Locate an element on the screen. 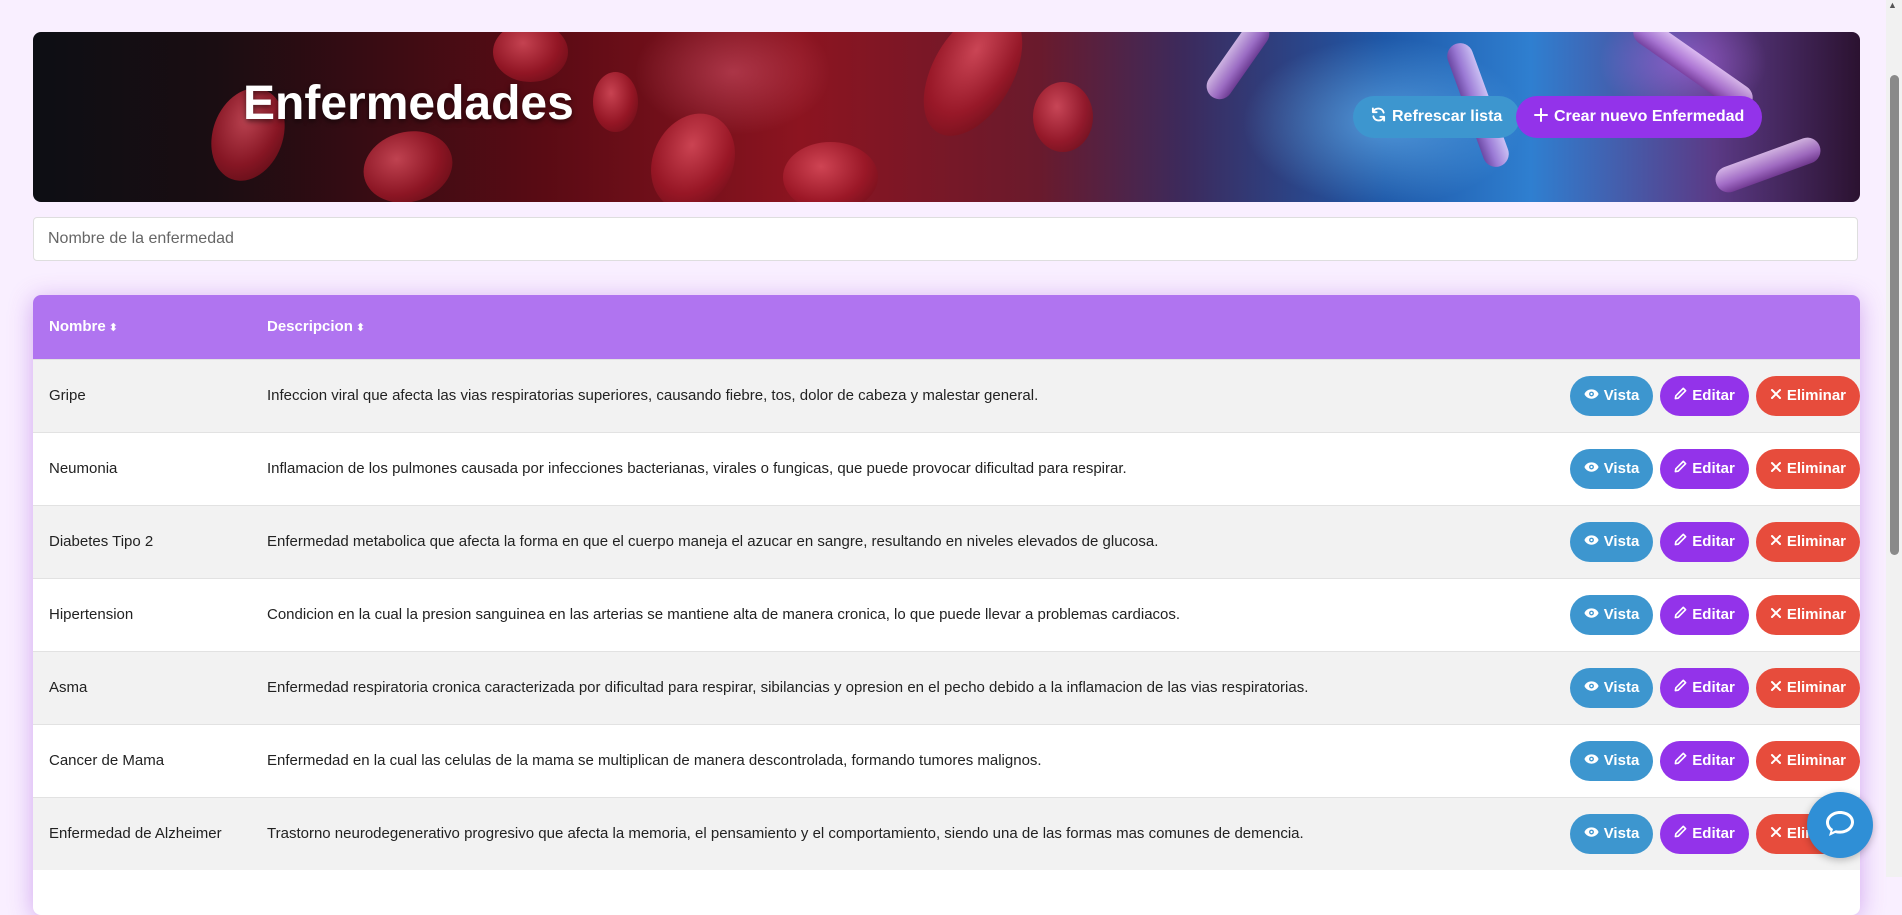  table-header-row: Nombre ⬍ Descripcion ⬍ is located at coordinates (946, 327).